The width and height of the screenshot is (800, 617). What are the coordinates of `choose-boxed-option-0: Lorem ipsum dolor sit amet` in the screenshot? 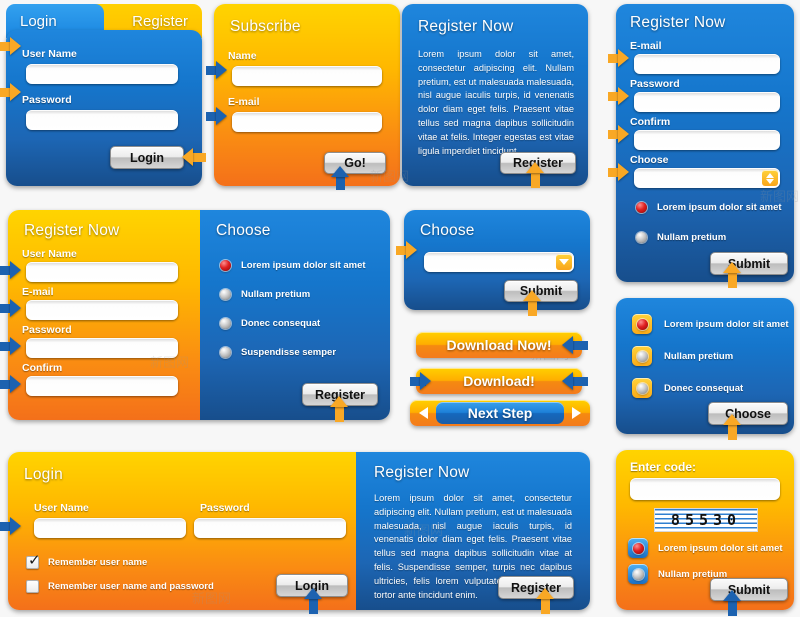 It's located at (710, 324).